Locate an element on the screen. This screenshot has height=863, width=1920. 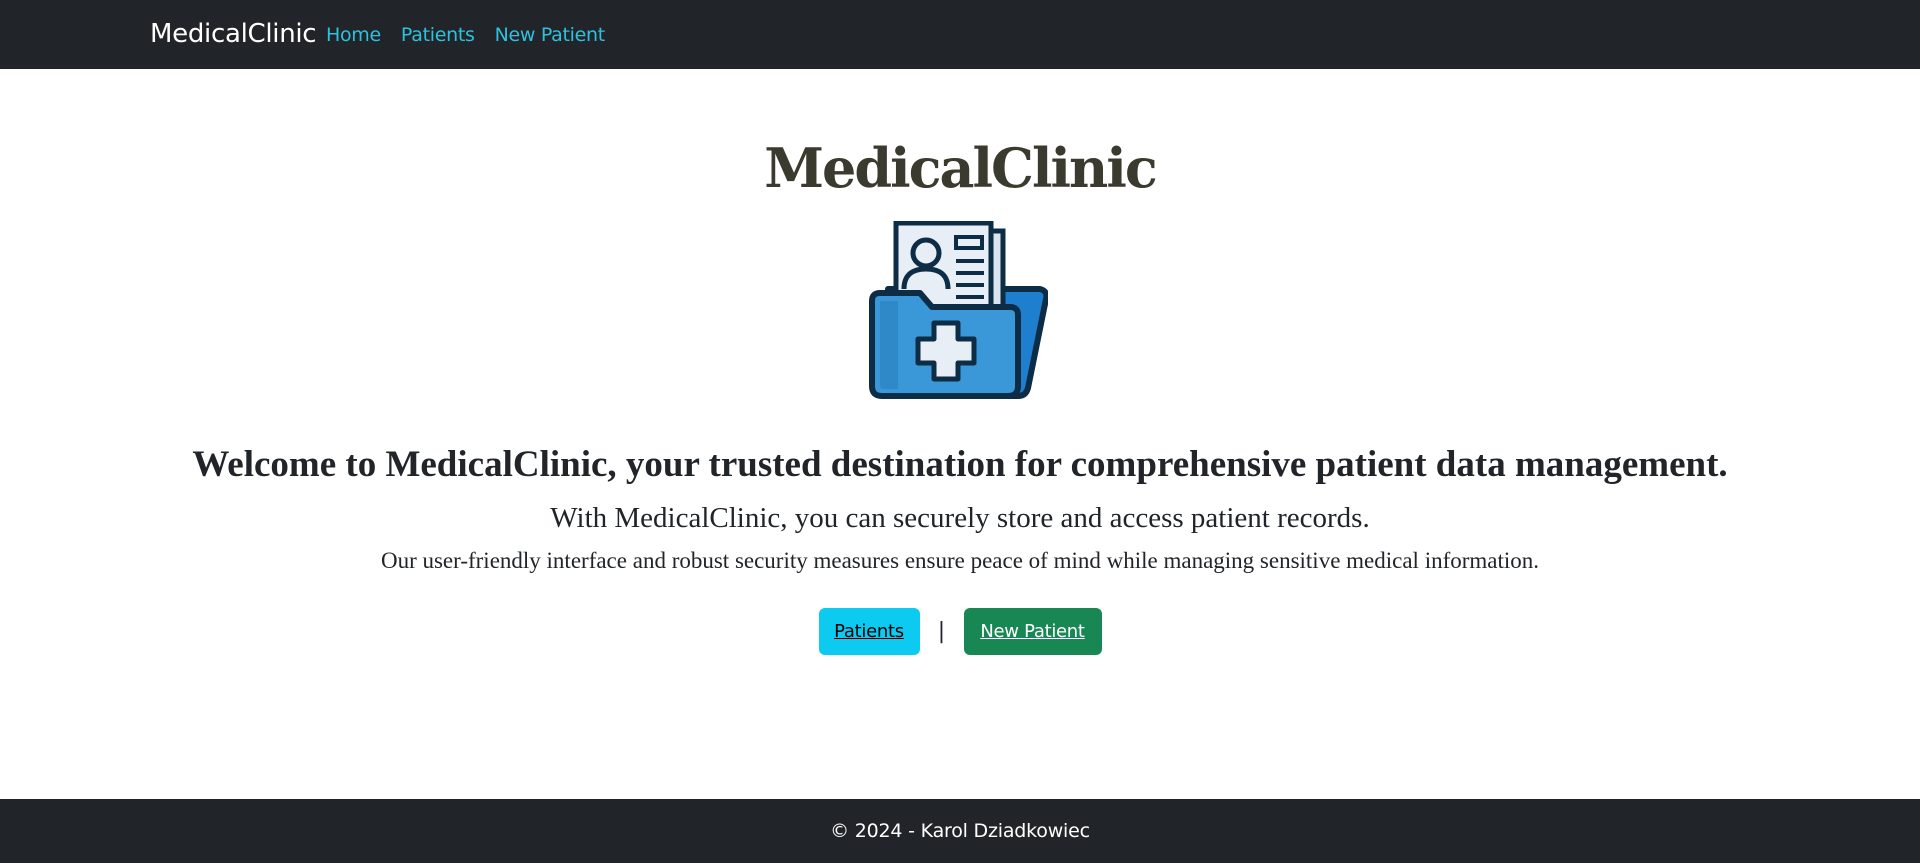
patients-button: Patients is located at coordinates (869, 631).